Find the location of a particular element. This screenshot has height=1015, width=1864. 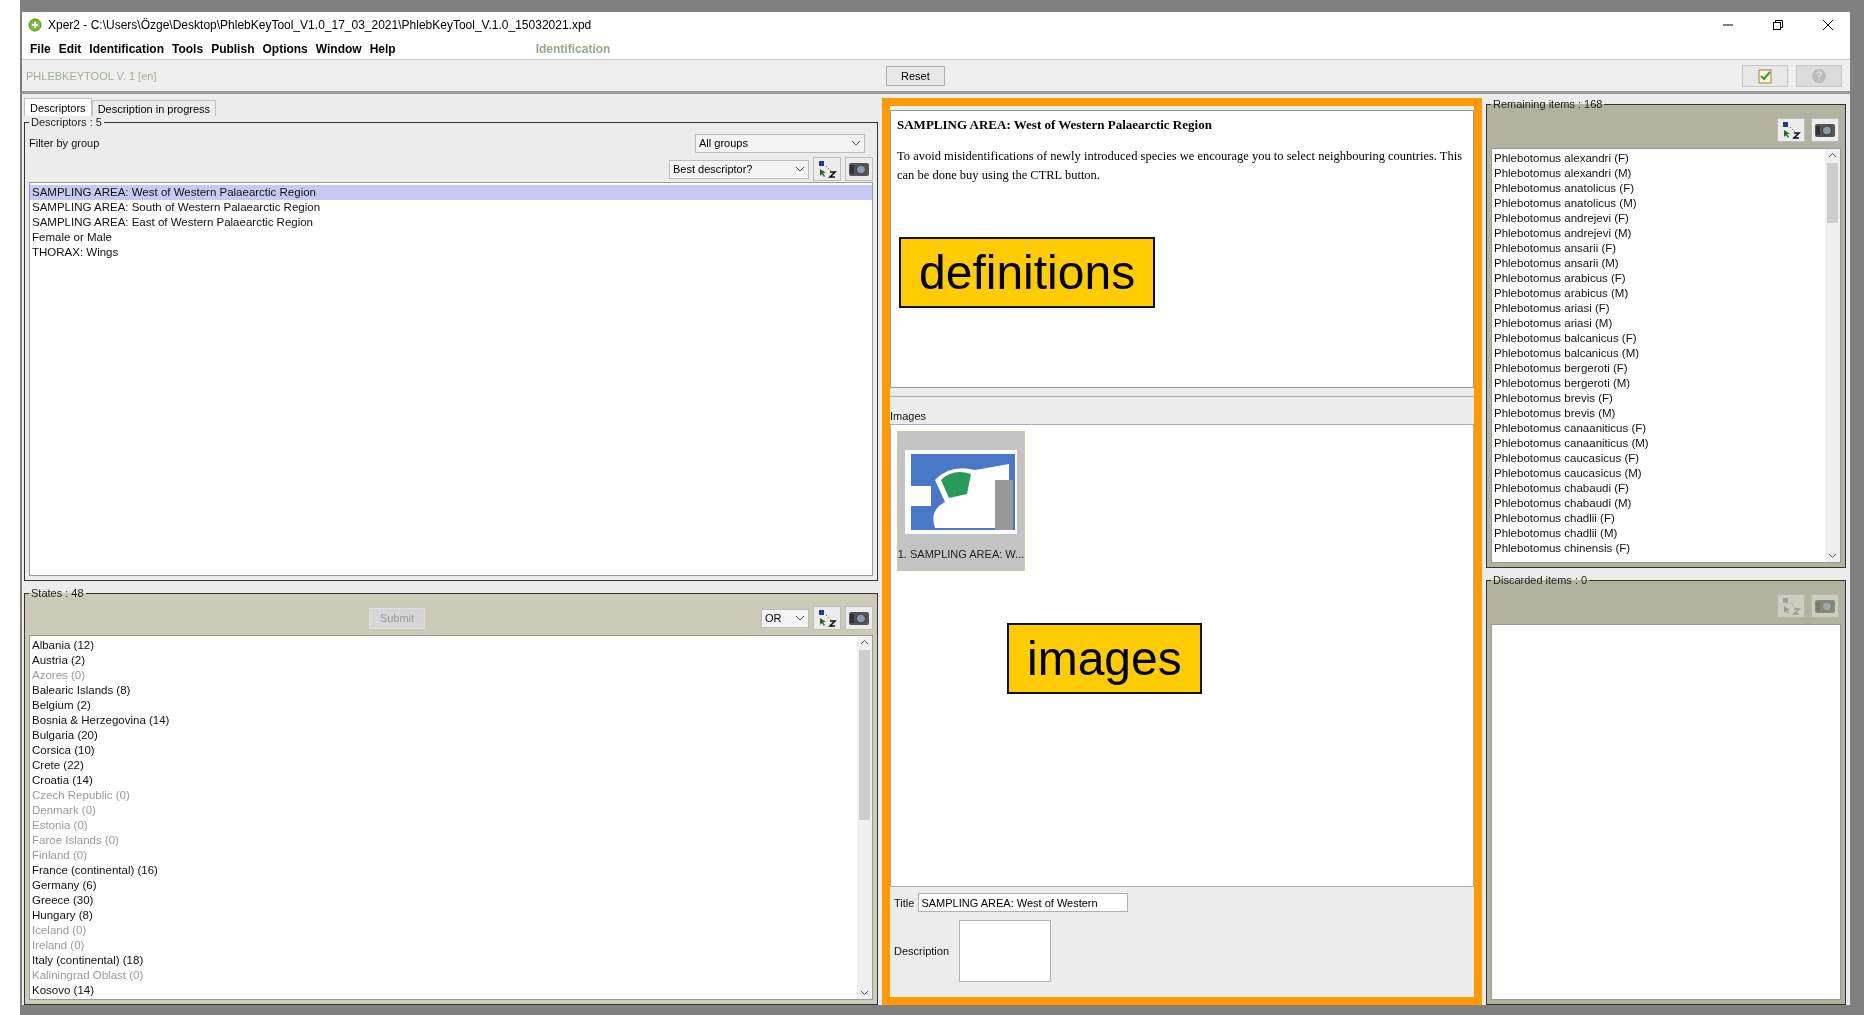

menu-item: Help is located at coordinates (382, 48).